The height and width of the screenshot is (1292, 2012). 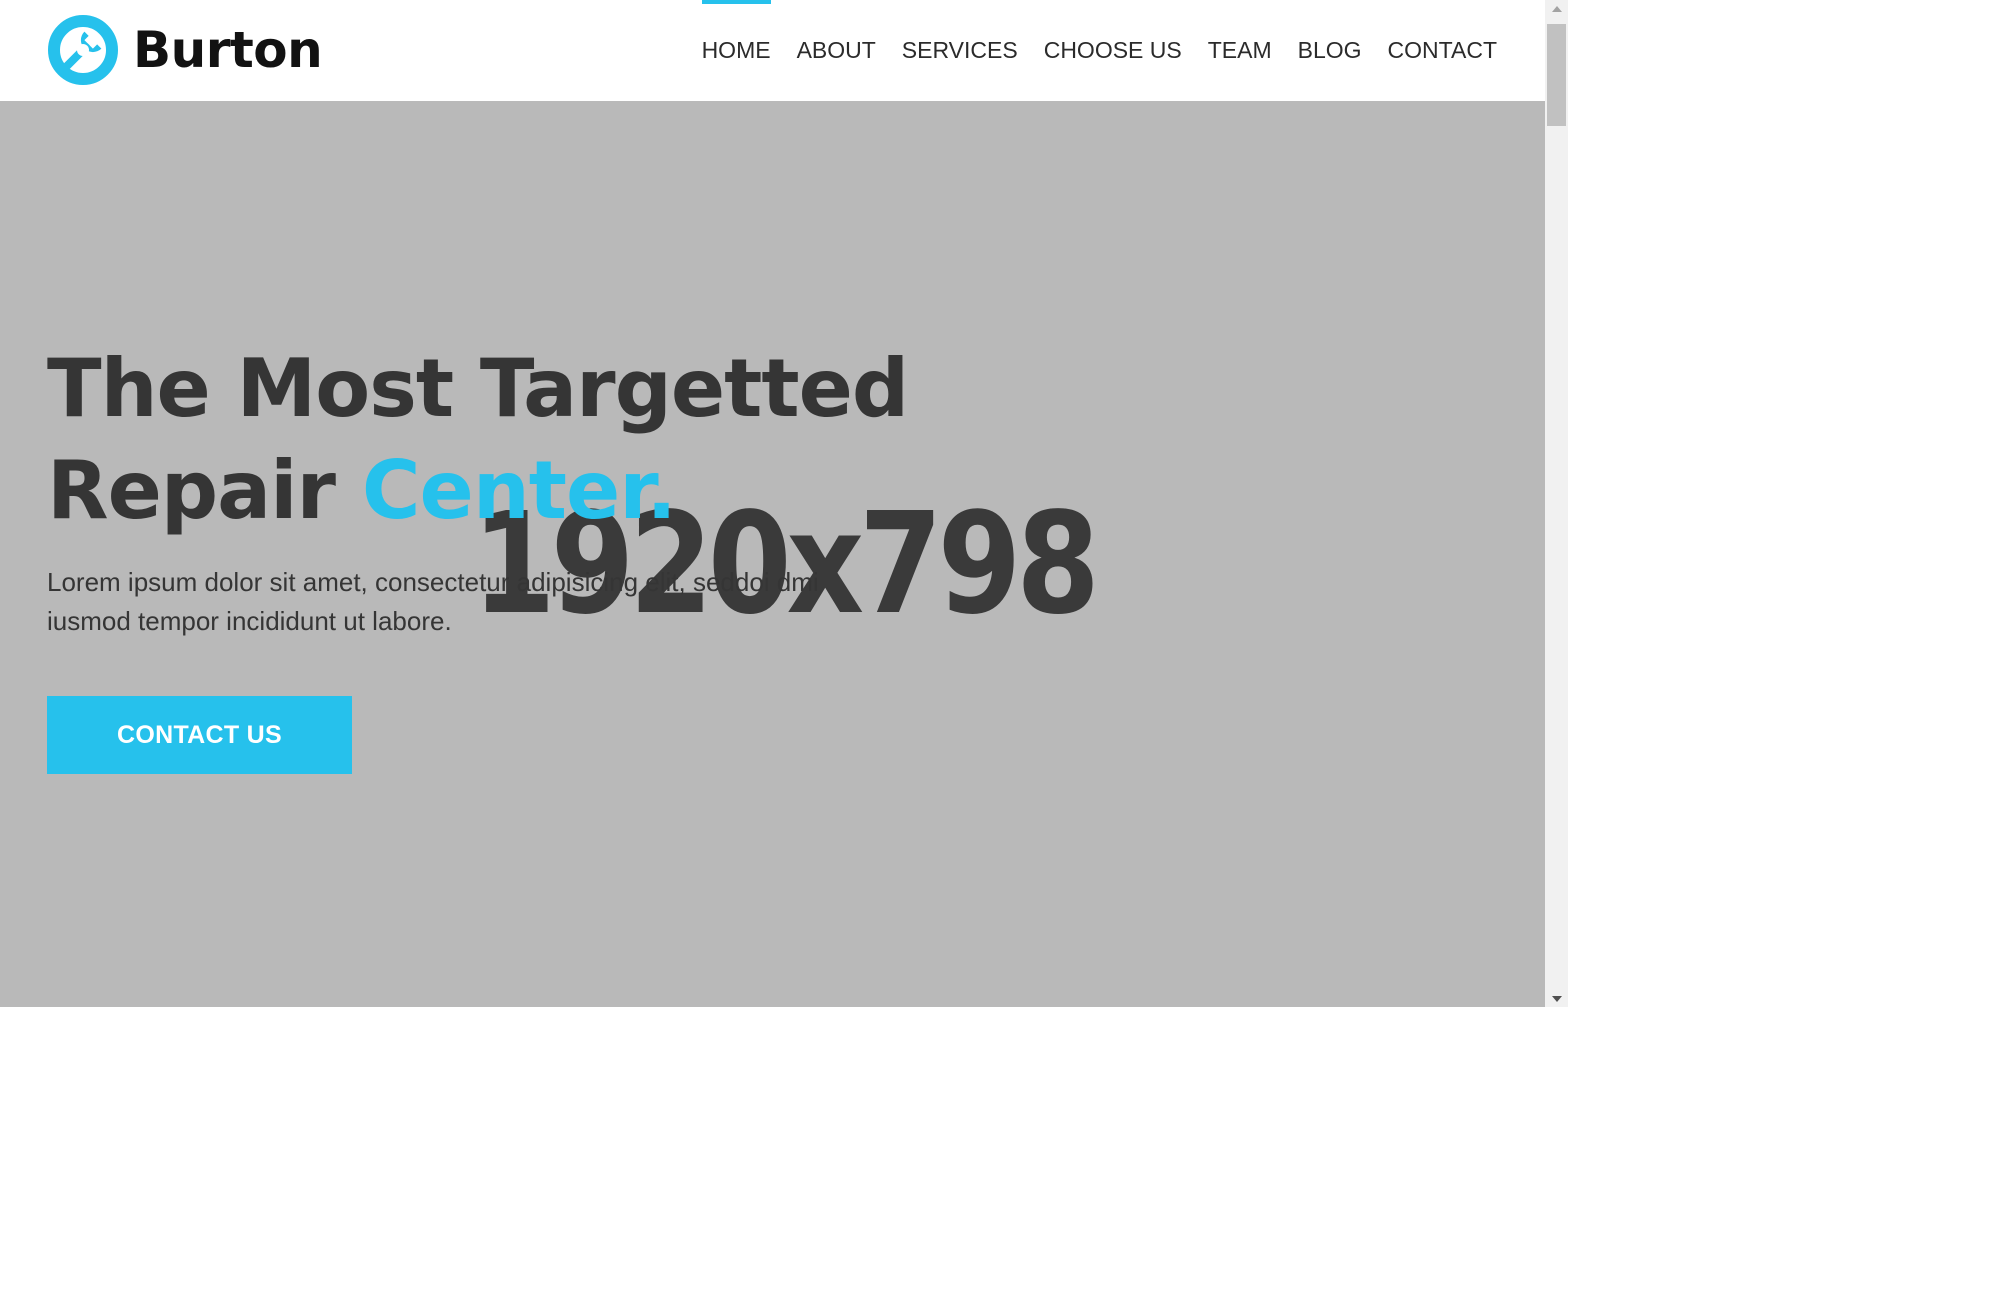 I want to click on nav-item-team: TEAM, so click(x=1240, y=50).